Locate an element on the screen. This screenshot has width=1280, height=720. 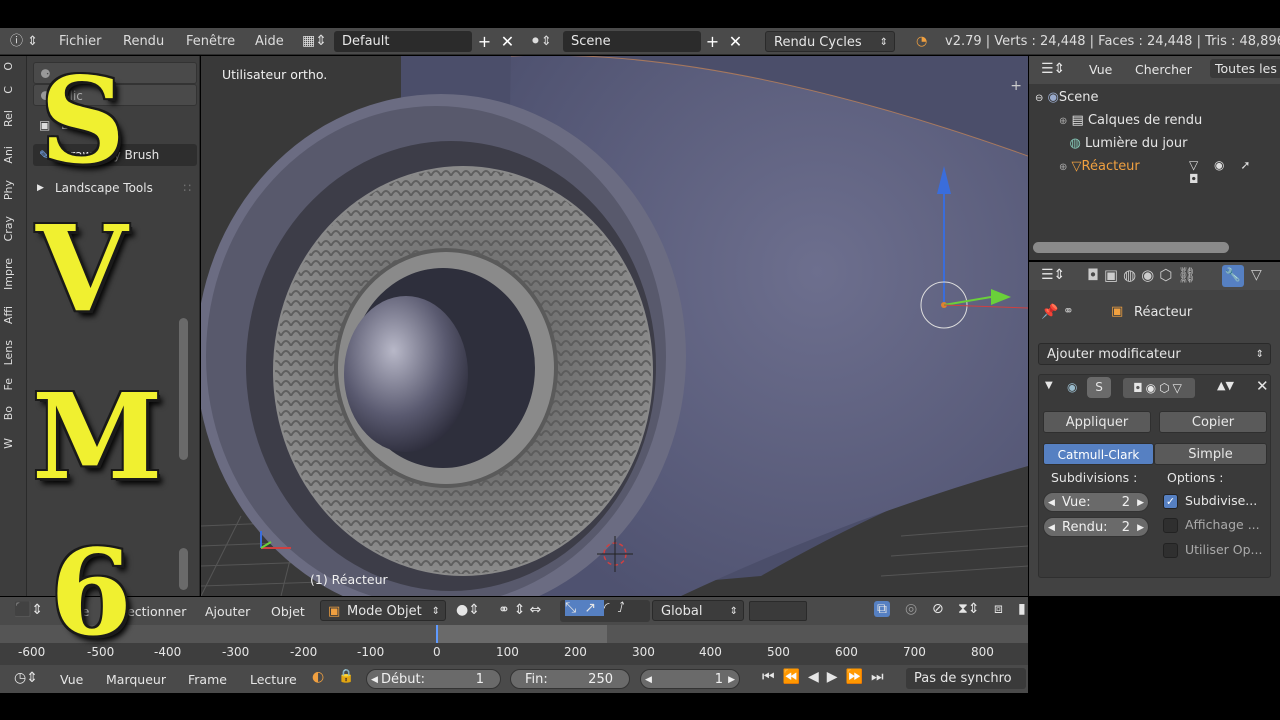
timeline-editor-icon: ◷⇕ is located at coordinates (26, 678).